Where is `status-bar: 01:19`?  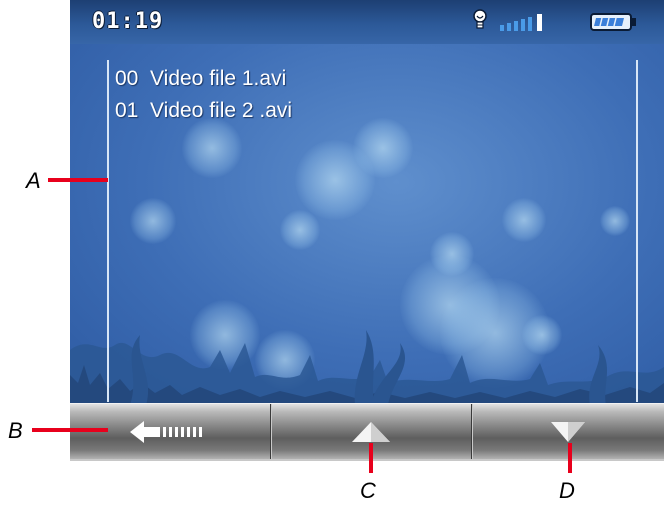
status-bar: 01:19 is located at coordinates (367, 22).